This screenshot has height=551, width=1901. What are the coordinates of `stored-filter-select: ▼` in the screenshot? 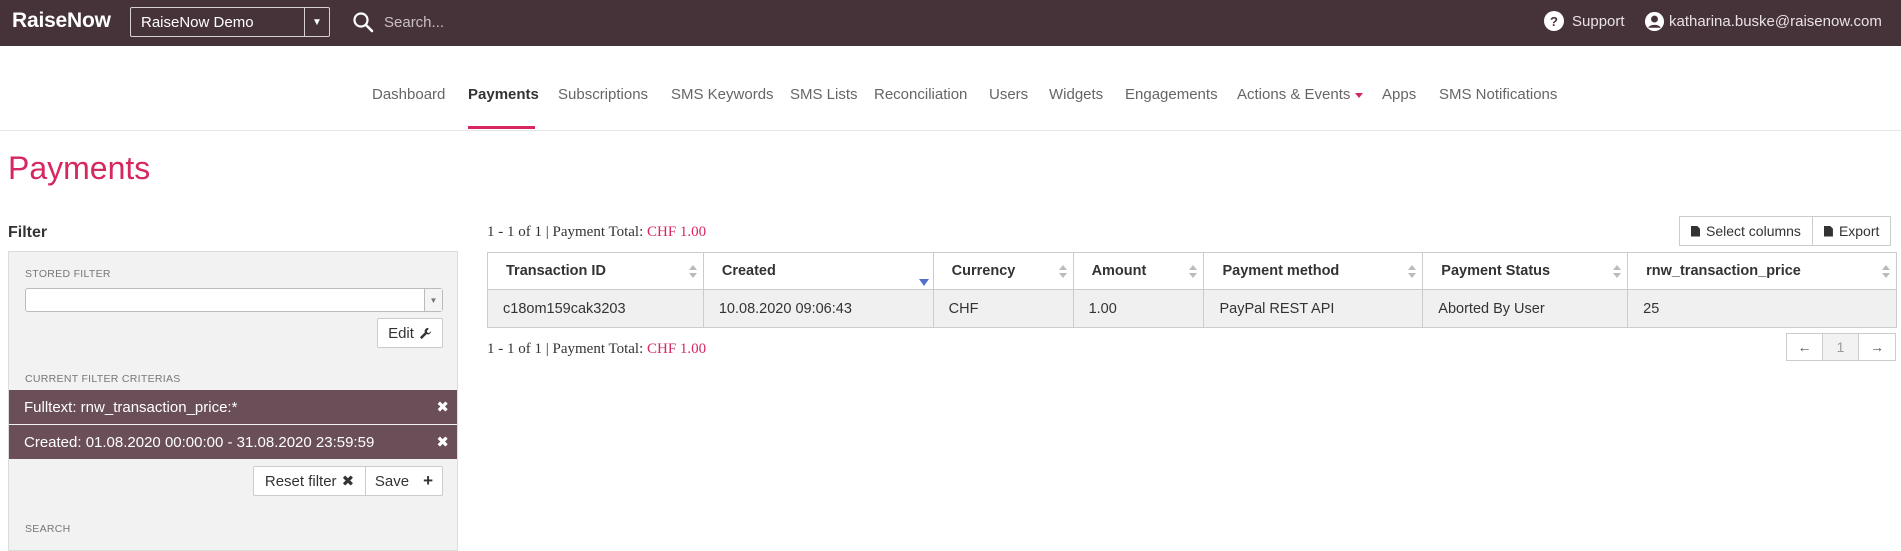 It's located at (234, 300).